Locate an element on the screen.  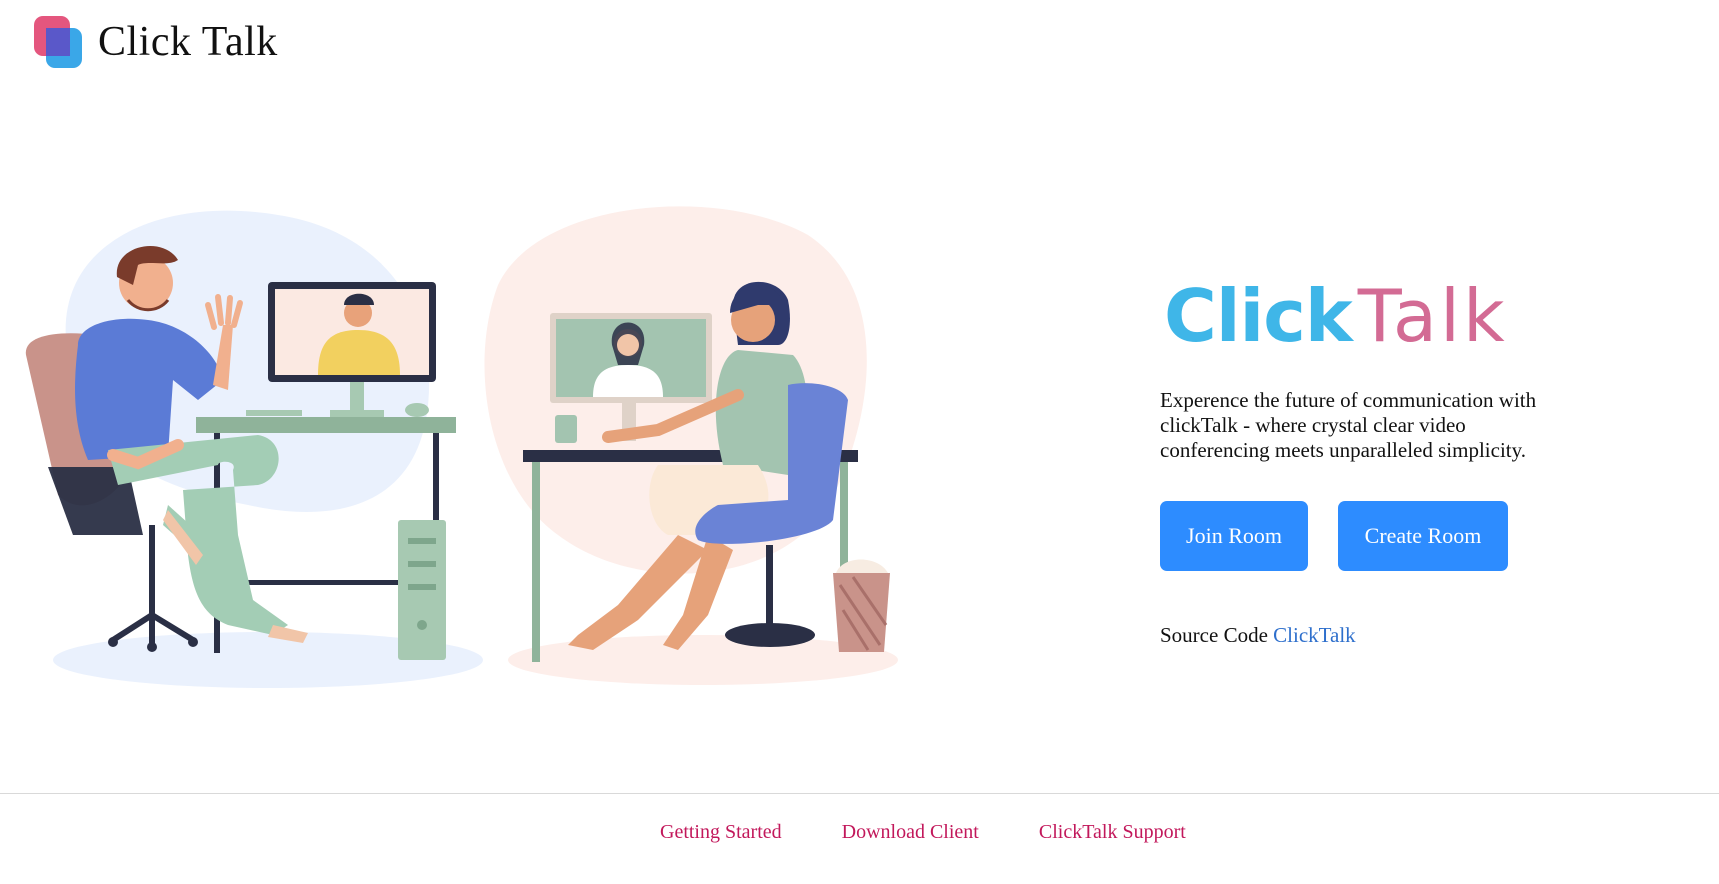
clicktalk-wordmark: ClickTalk is located at coordinates (1372, 316).